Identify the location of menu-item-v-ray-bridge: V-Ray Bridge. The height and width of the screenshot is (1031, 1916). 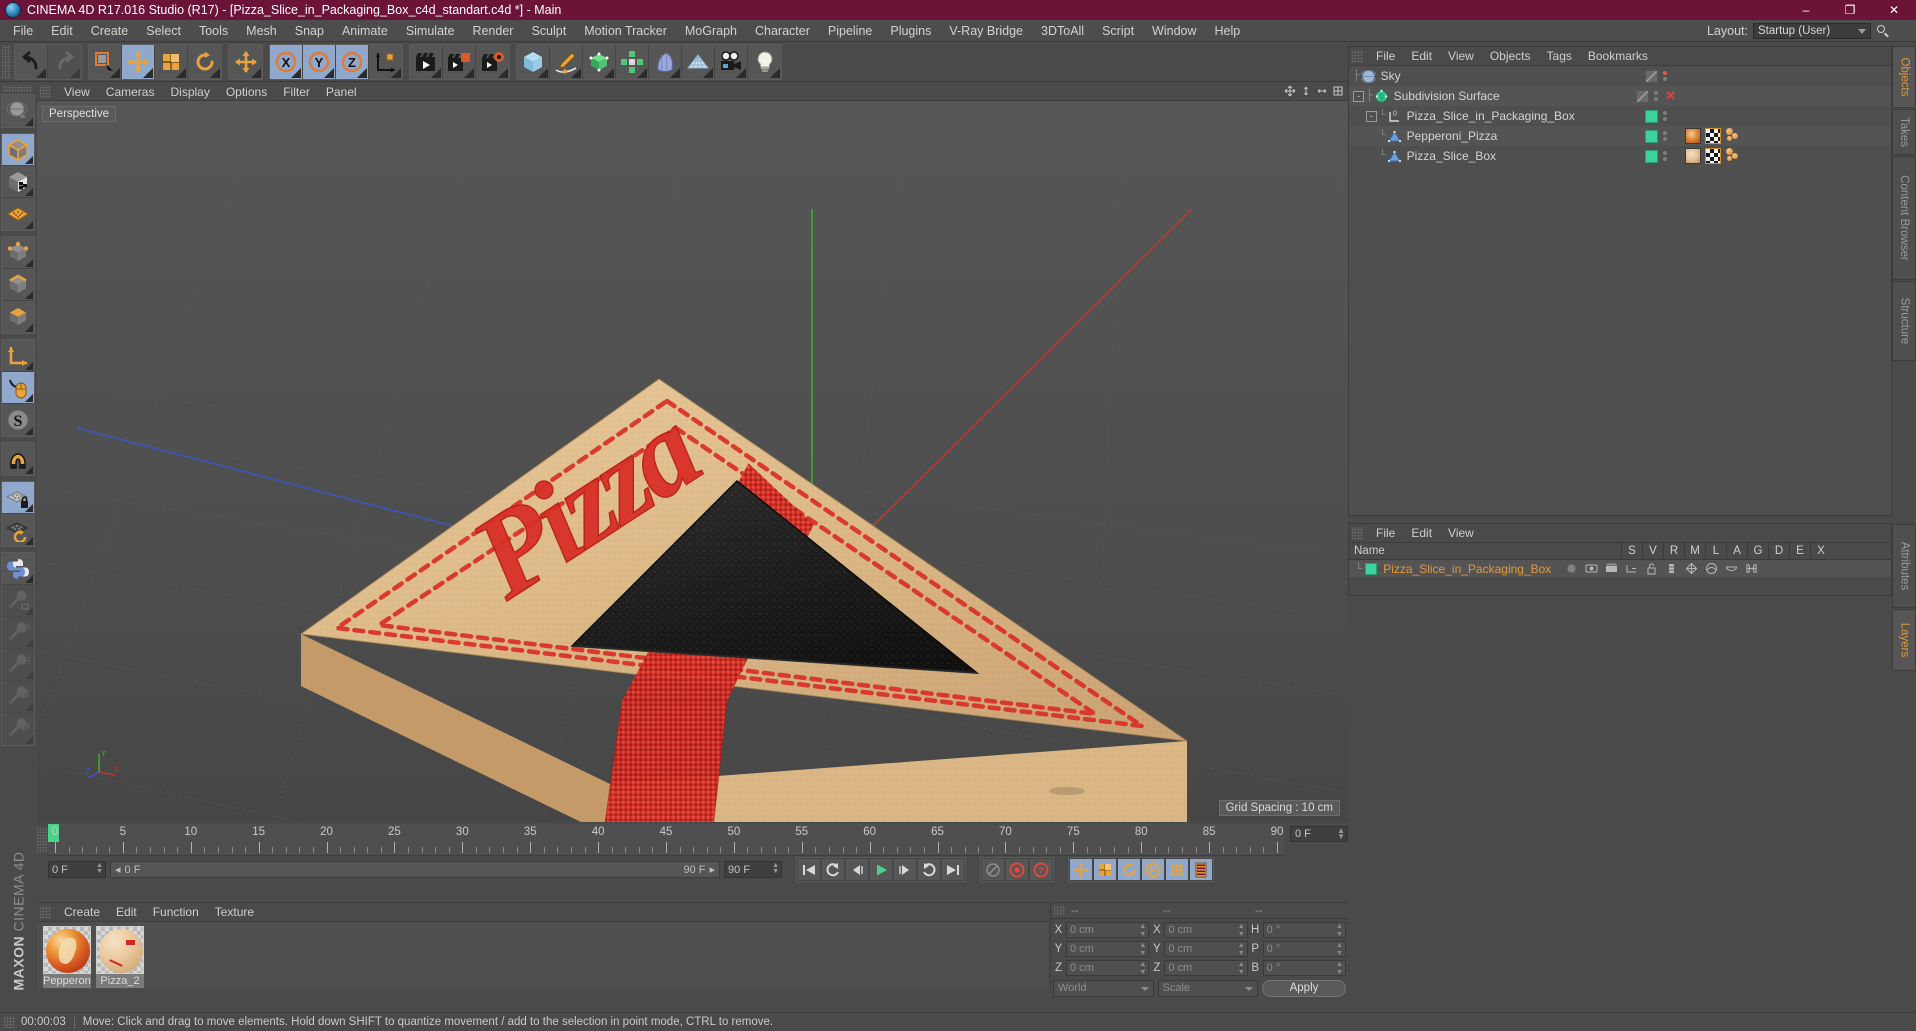
(986, 31).